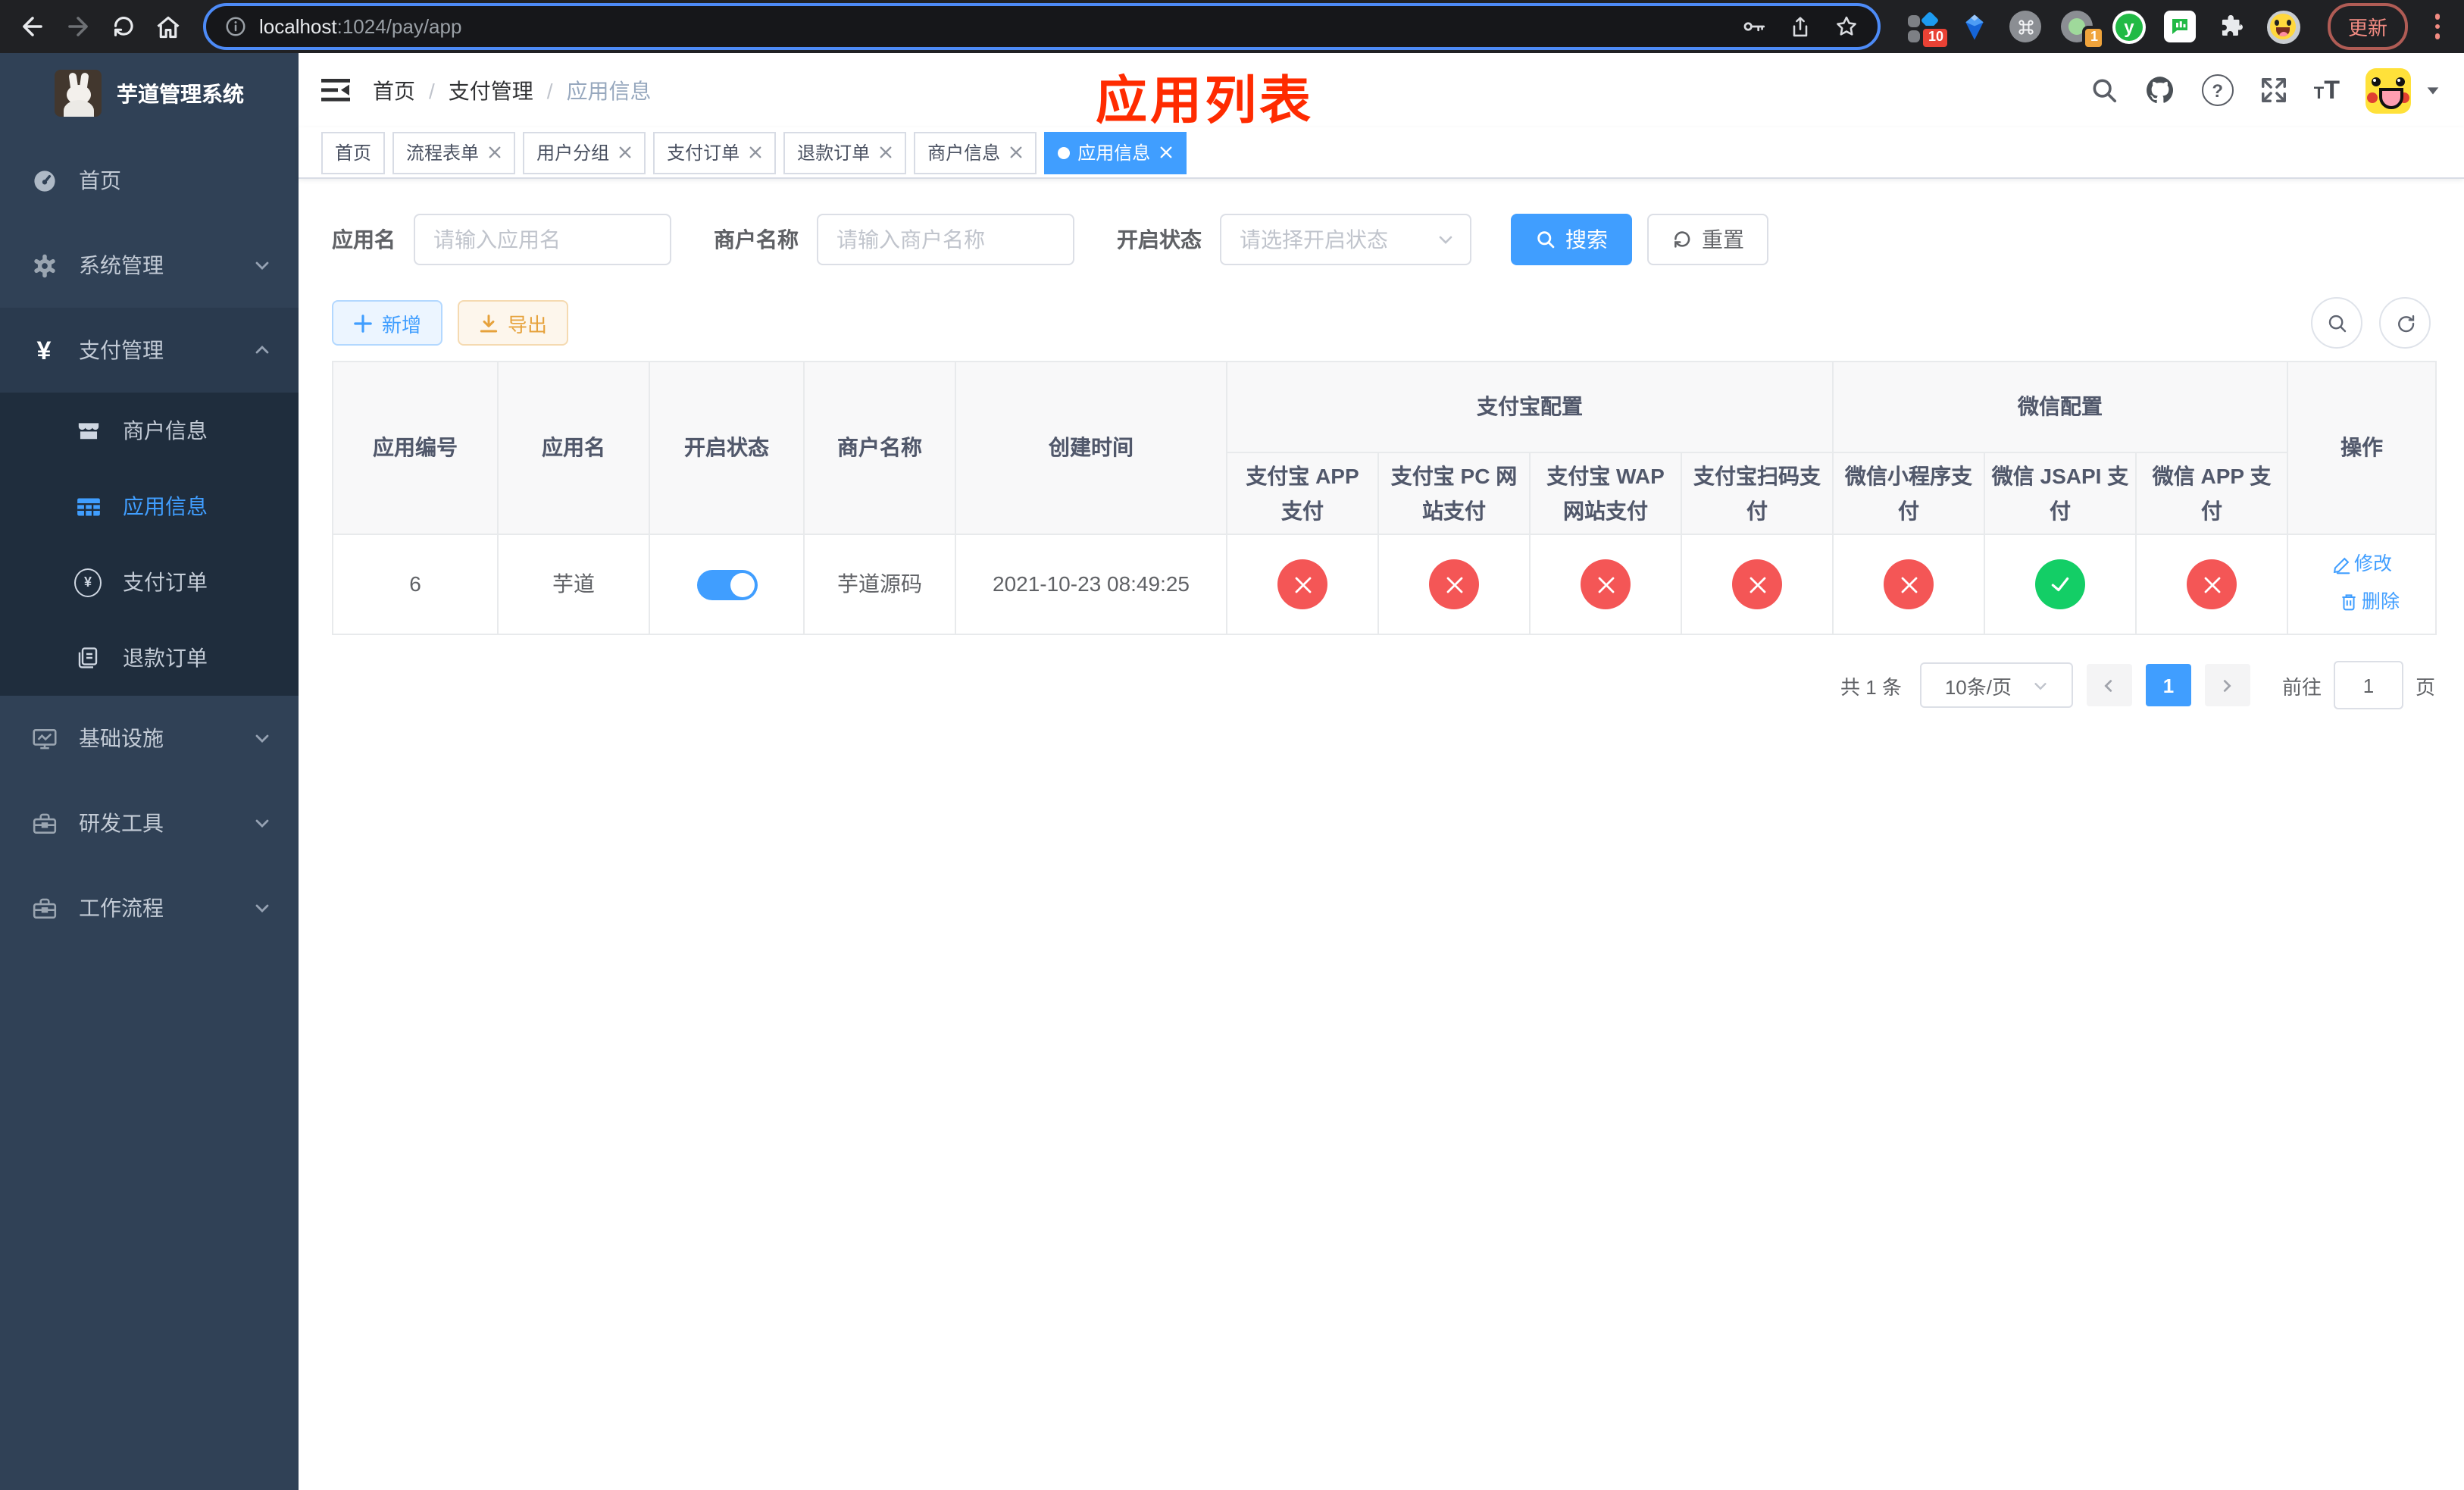 Image resolution: width=2464 pixels, height=1490 pixels. What do you see at coordinates (149, 908) in the screenshot?
I see `sidebar-item-workflow: 工作流程` at bounding box center [149, 908].